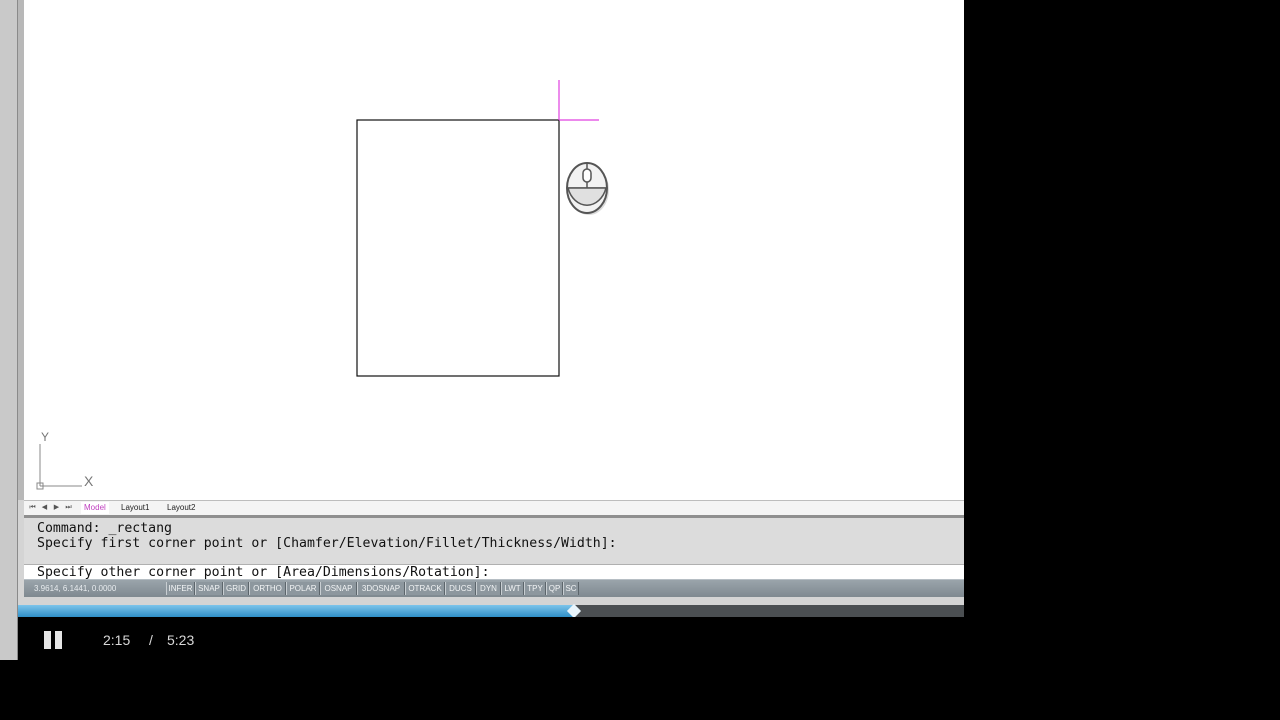 The image size is (1280, 720). What do you see at coordinates (56, 507) in the screenshot?
I see `next-tab-icon: ▶` at bounding box center [56, 507].